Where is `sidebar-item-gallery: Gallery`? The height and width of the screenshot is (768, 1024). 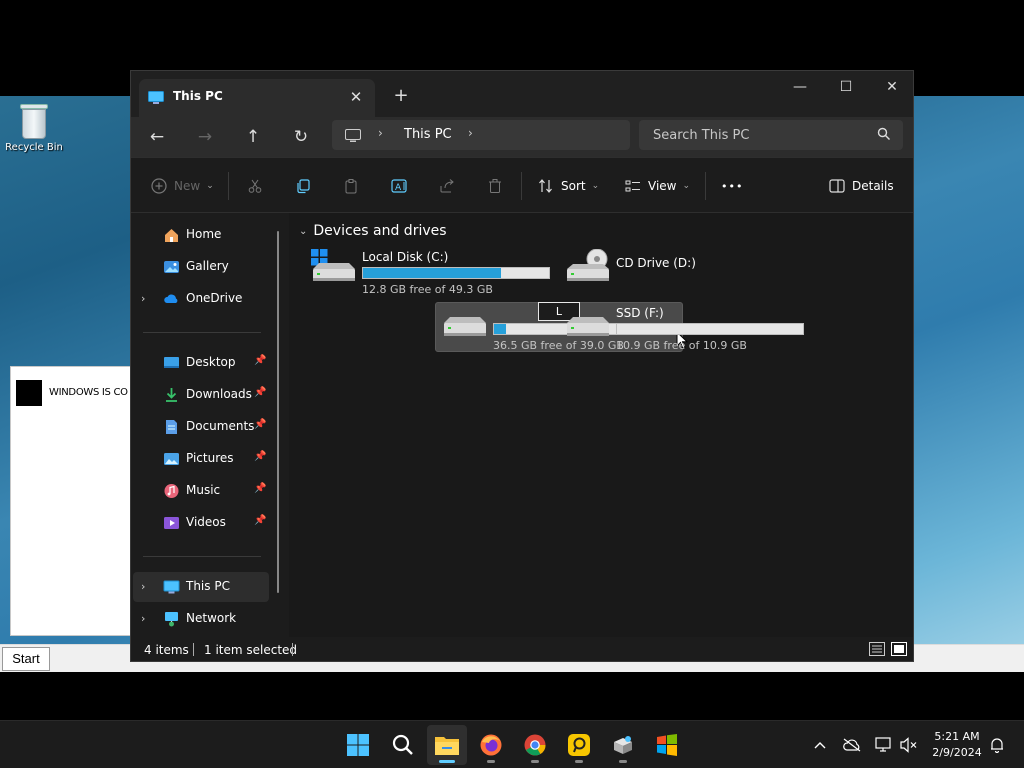 sidebar-item-gallery: Gallery is located at coordinates (201, 267).